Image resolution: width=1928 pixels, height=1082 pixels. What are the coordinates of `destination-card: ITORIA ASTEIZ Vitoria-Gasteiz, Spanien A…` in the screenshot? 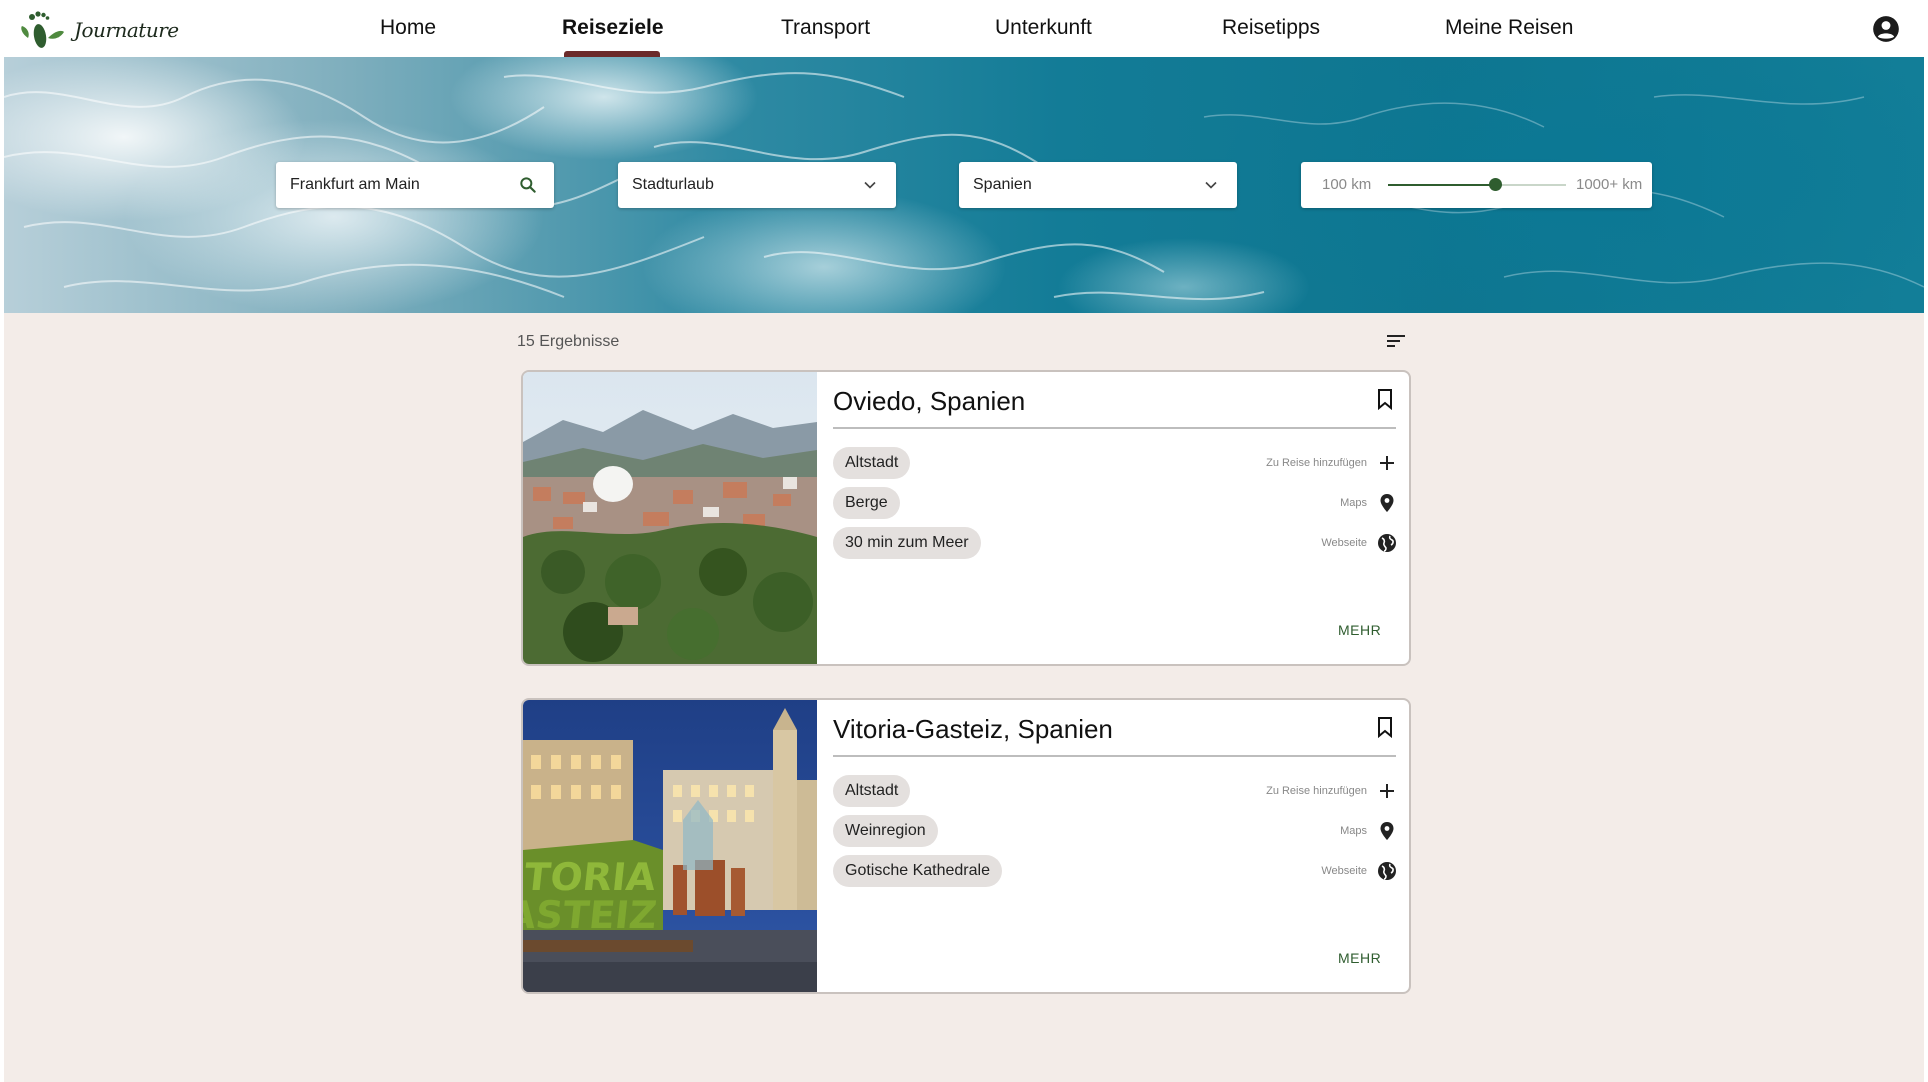 It's located at (966, 846).